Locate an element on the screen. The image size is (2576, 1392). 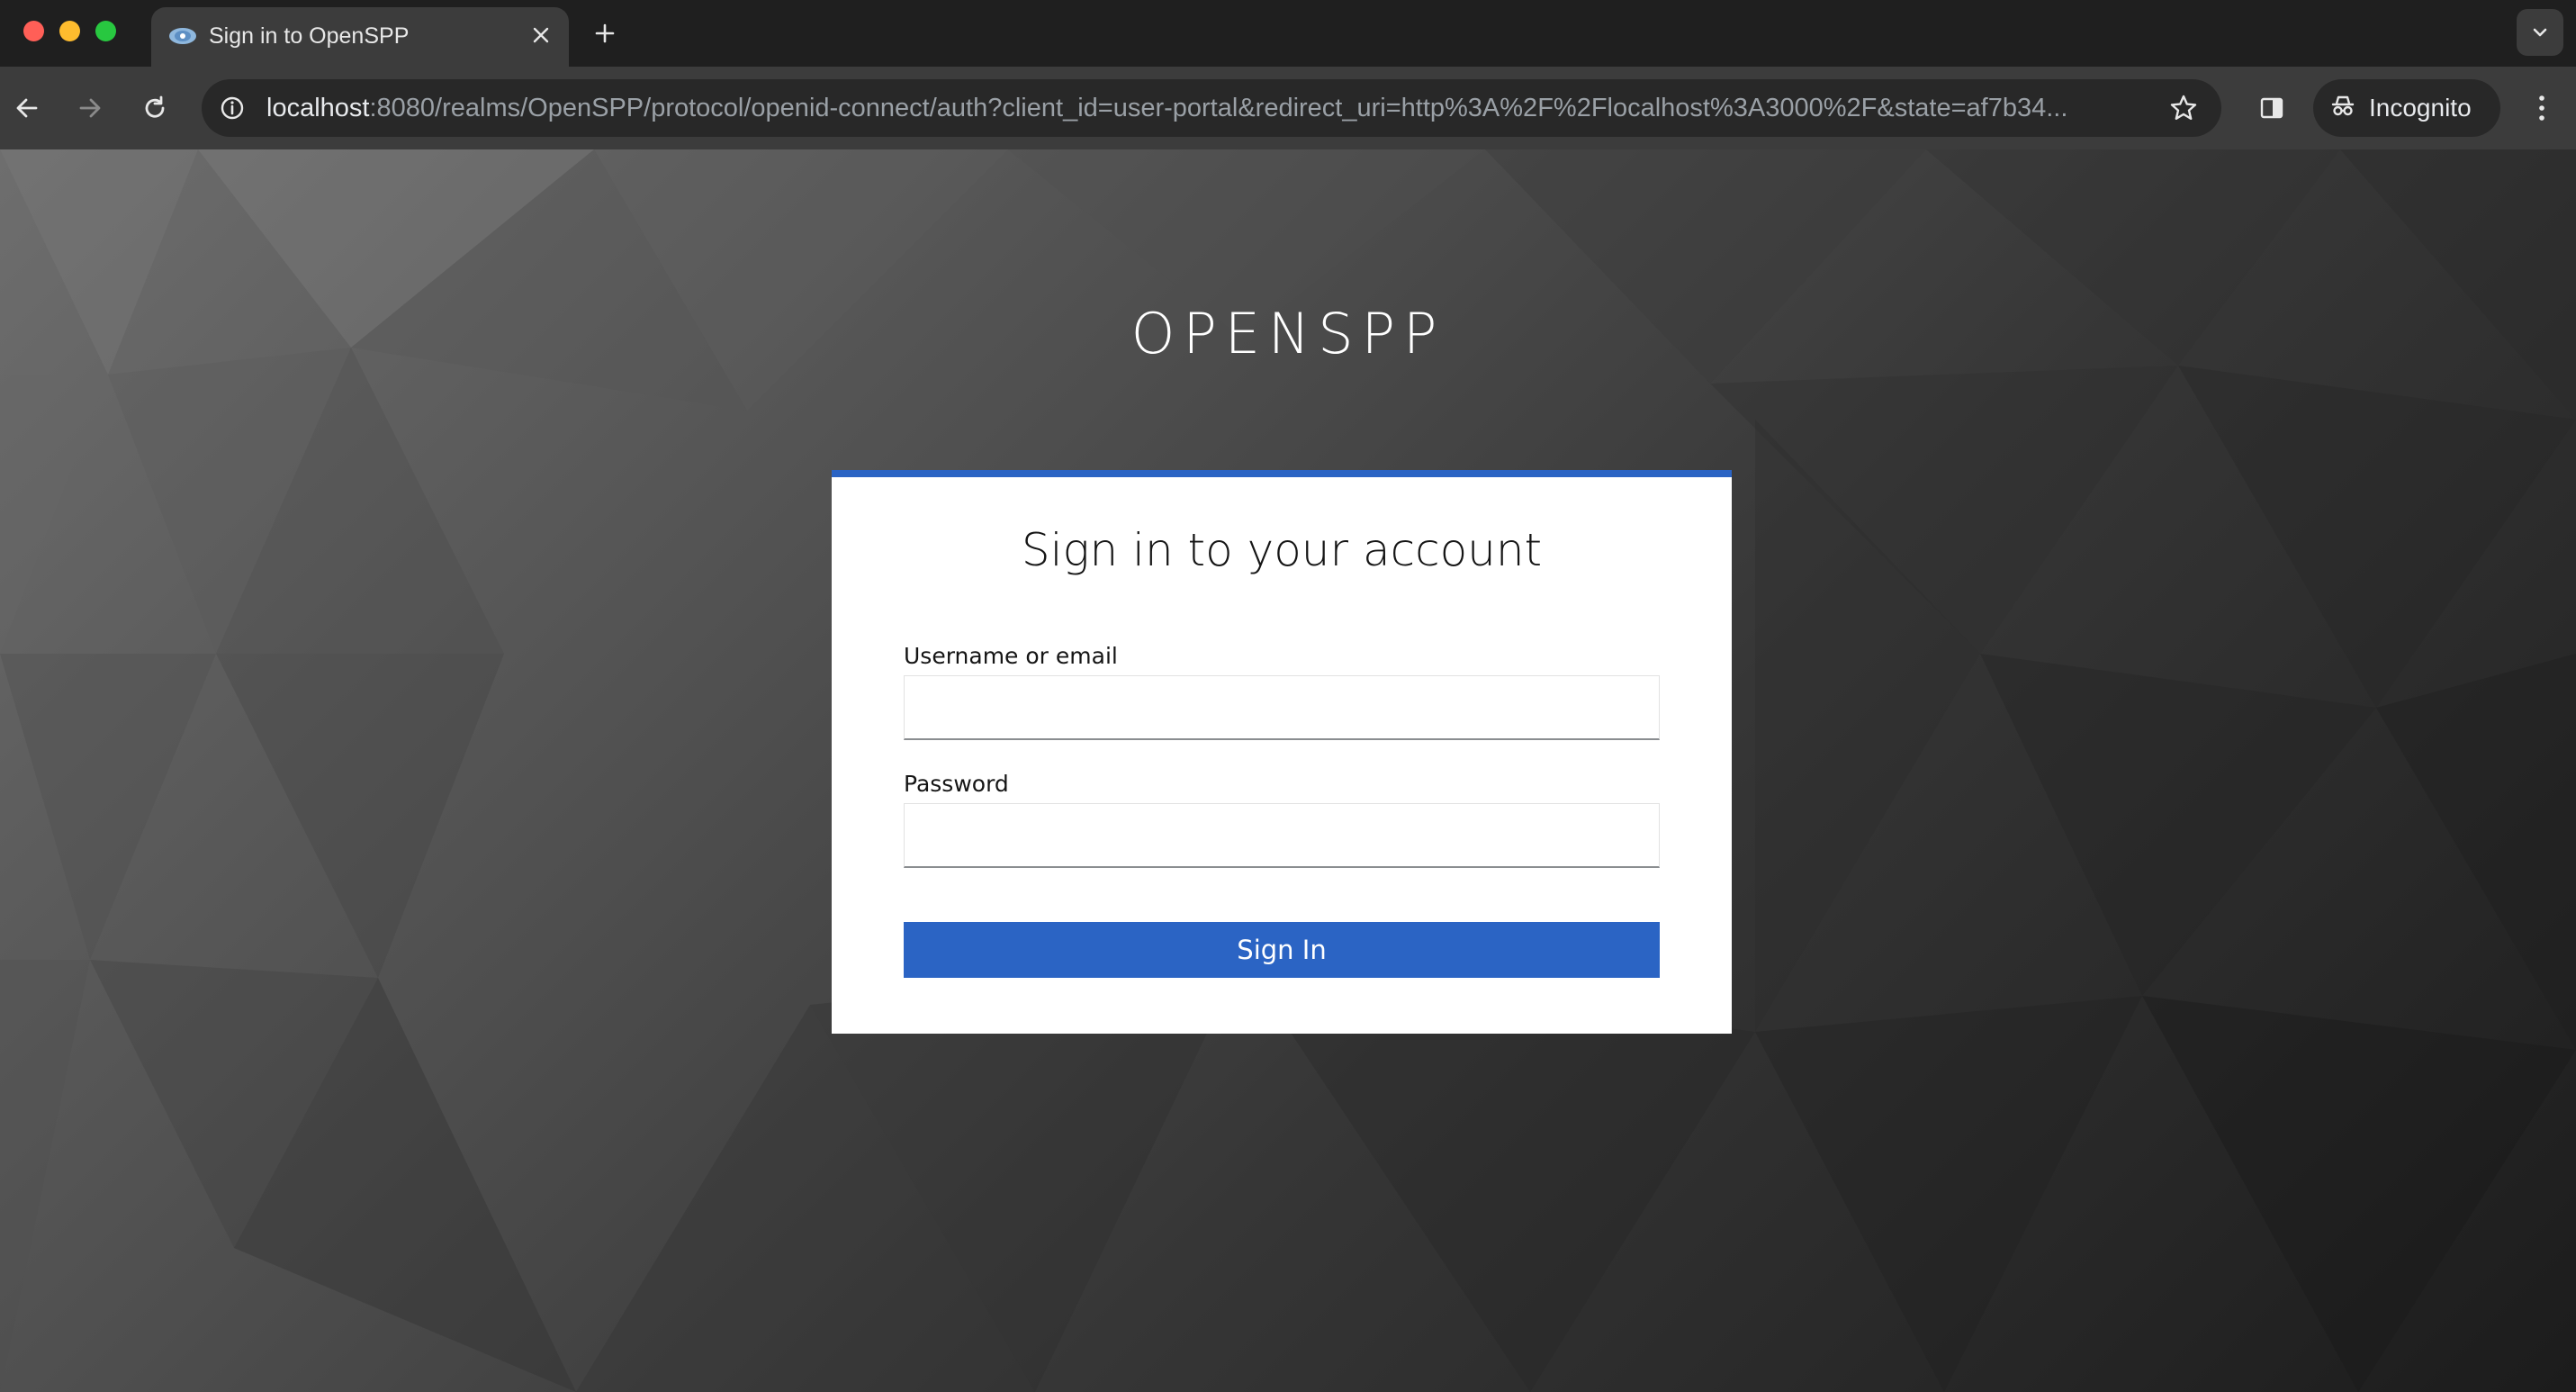
password-label: Password is located at coordinates (956, 784).